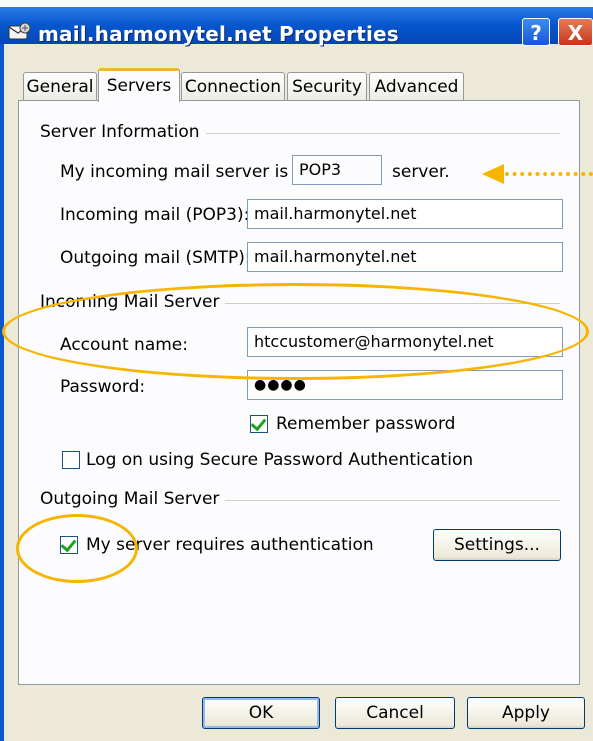 Image resolution: width=593 pixels, height=741 pixels. I want to click on account-name-label: Account name:, so click(124, 345).